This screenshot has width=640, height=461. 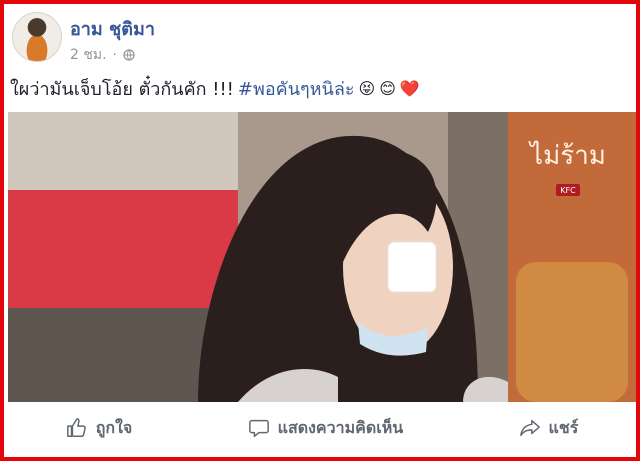 What do you see at coordinates (114, 427) in the screenshot?
I see `like-label: ถูกใจ` at bounding box center [114, 427].